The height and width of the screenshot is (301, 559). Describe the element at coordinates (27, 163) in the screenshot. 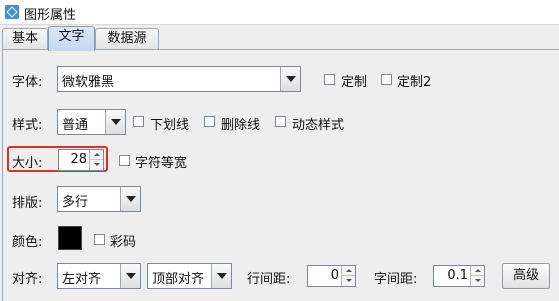

I see `size-label: 大小:` at that location.